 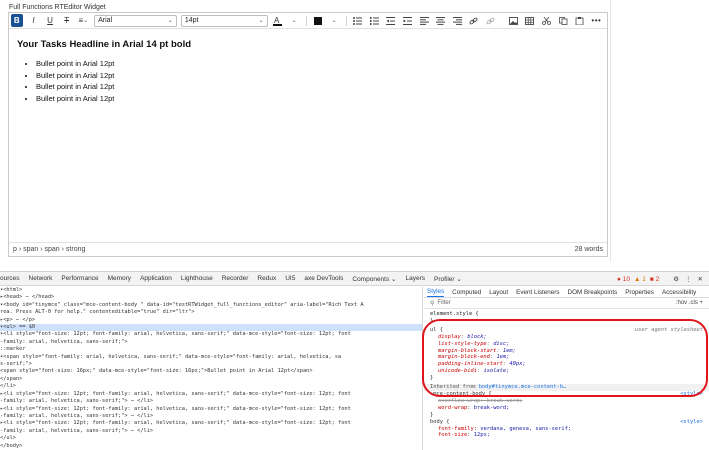 I want to click on cut-button, so click(x=547, y=20).